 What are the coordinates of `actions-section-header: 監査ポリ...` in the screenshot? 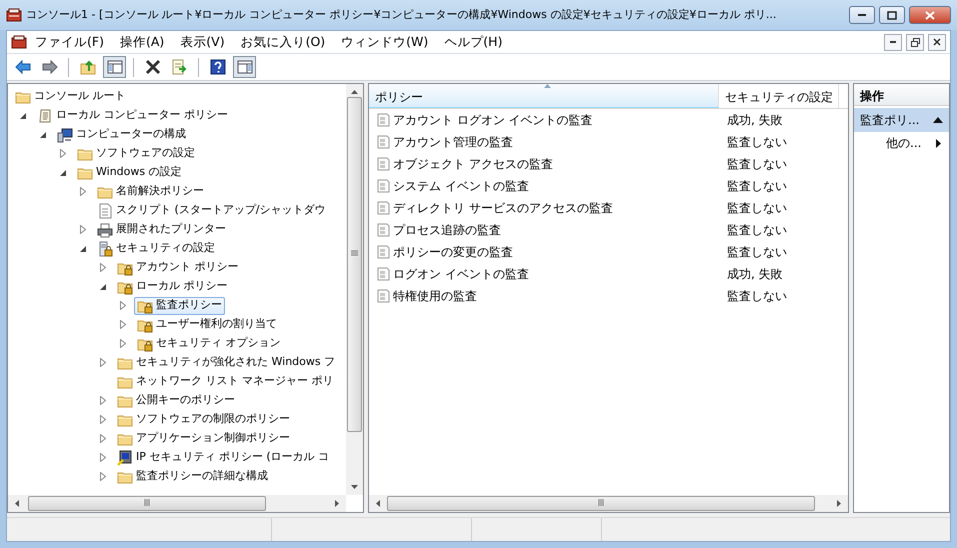 It's located at (901, 120).